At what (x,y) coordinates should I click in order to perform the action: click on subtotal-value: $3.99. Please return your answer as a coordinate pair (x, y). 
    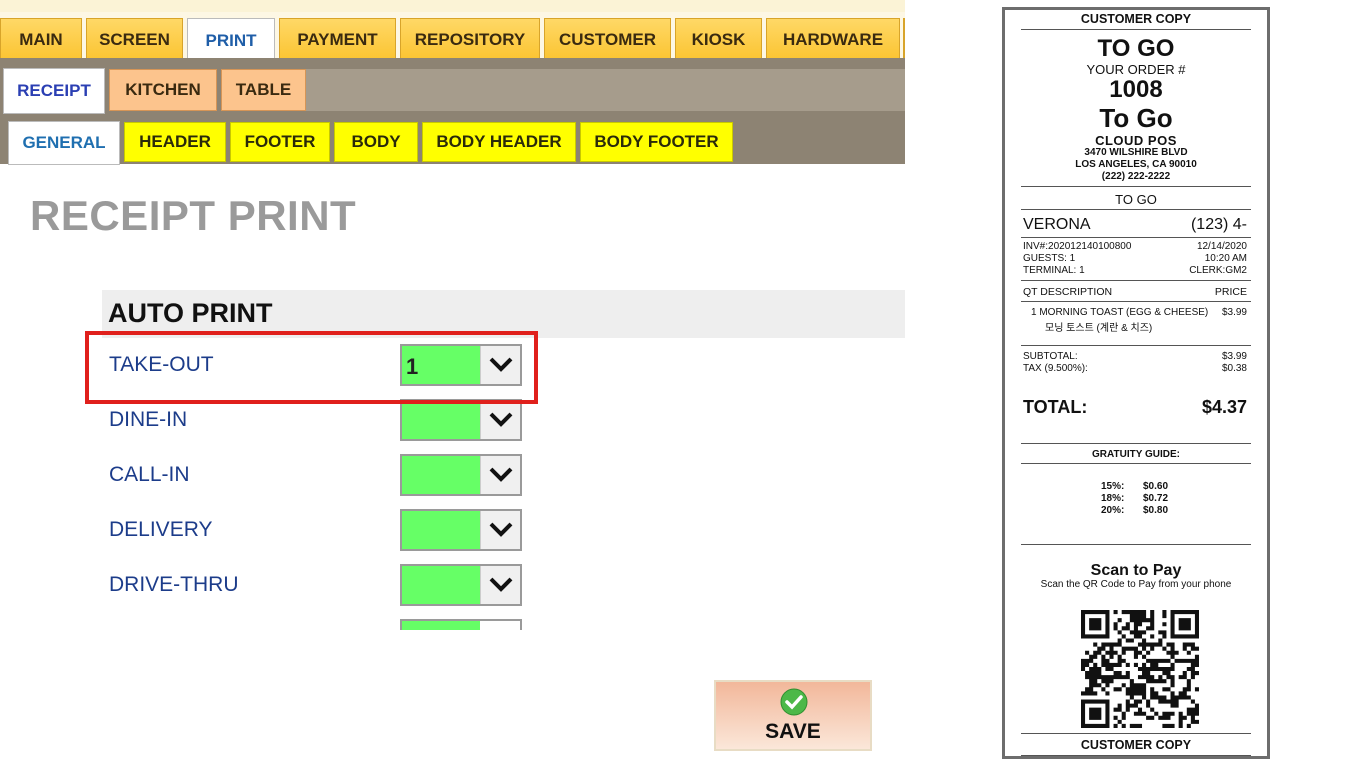
    Looking at the image, I should click on (1234, 356).